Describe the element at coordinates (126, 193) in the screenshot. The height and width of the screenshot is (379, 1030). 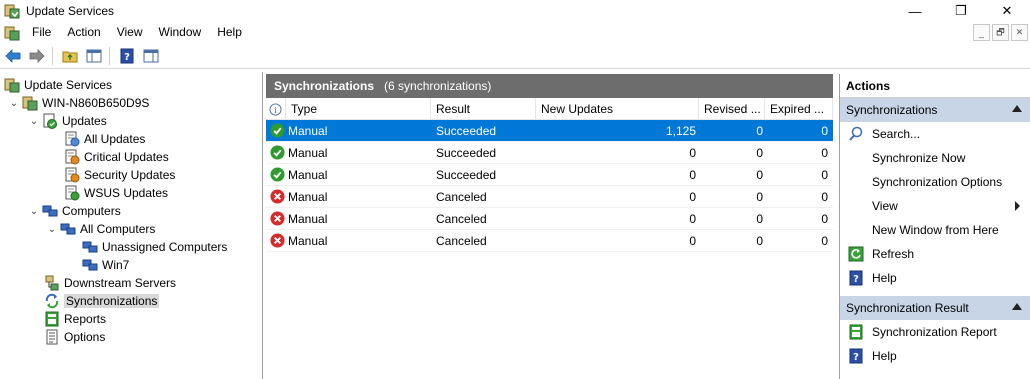
I see `tree-label: WSUS Updates` at that location.